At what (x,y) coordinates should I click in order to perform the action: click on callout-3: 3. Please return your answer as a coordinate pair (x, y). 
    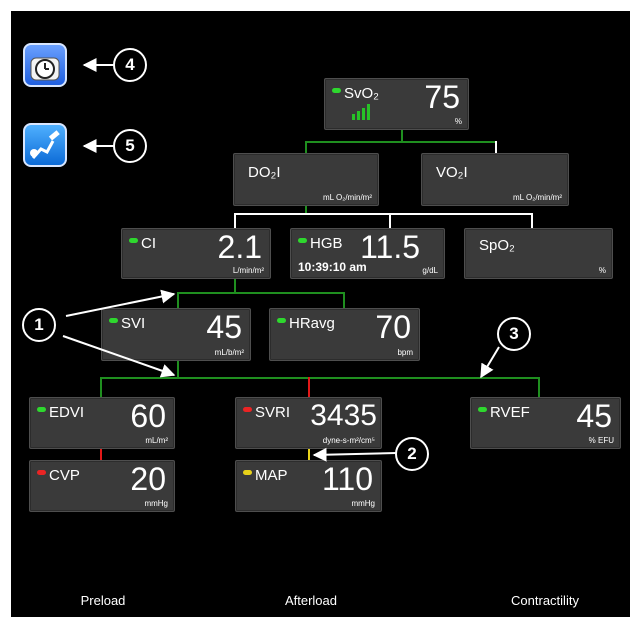
    Looking at the image, I should click on (514, 334).